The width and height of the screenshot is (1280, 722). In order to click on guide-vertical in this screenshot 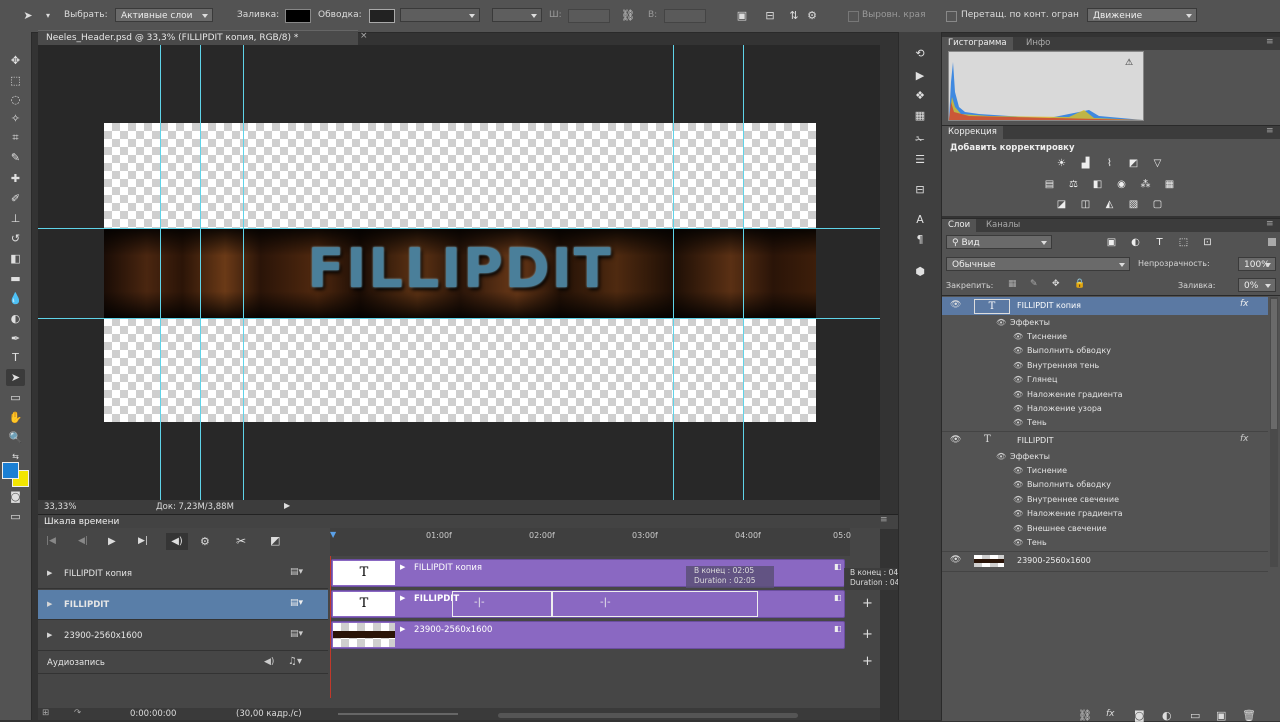, I will do `click(673, 272)`.